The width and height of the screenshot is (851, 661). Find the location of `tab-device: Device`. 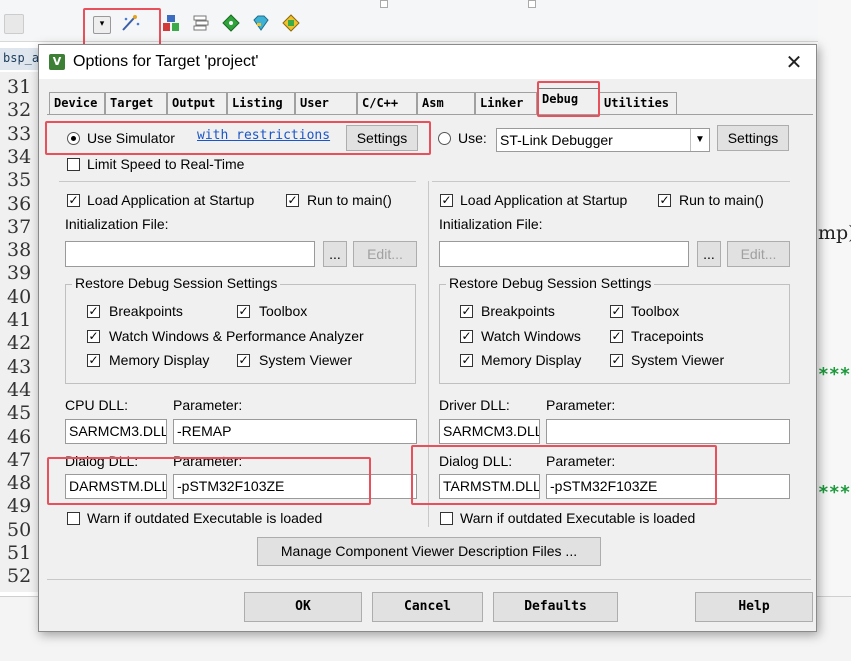

tab-device: Device is located at coordinates (77, 103).